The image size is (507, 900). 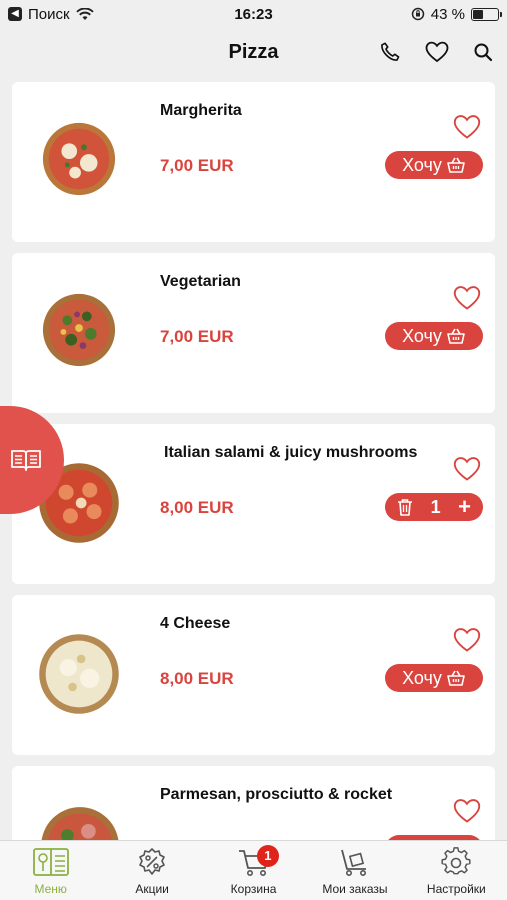 I want to click on trash-icon, so click(x=405, y=507).